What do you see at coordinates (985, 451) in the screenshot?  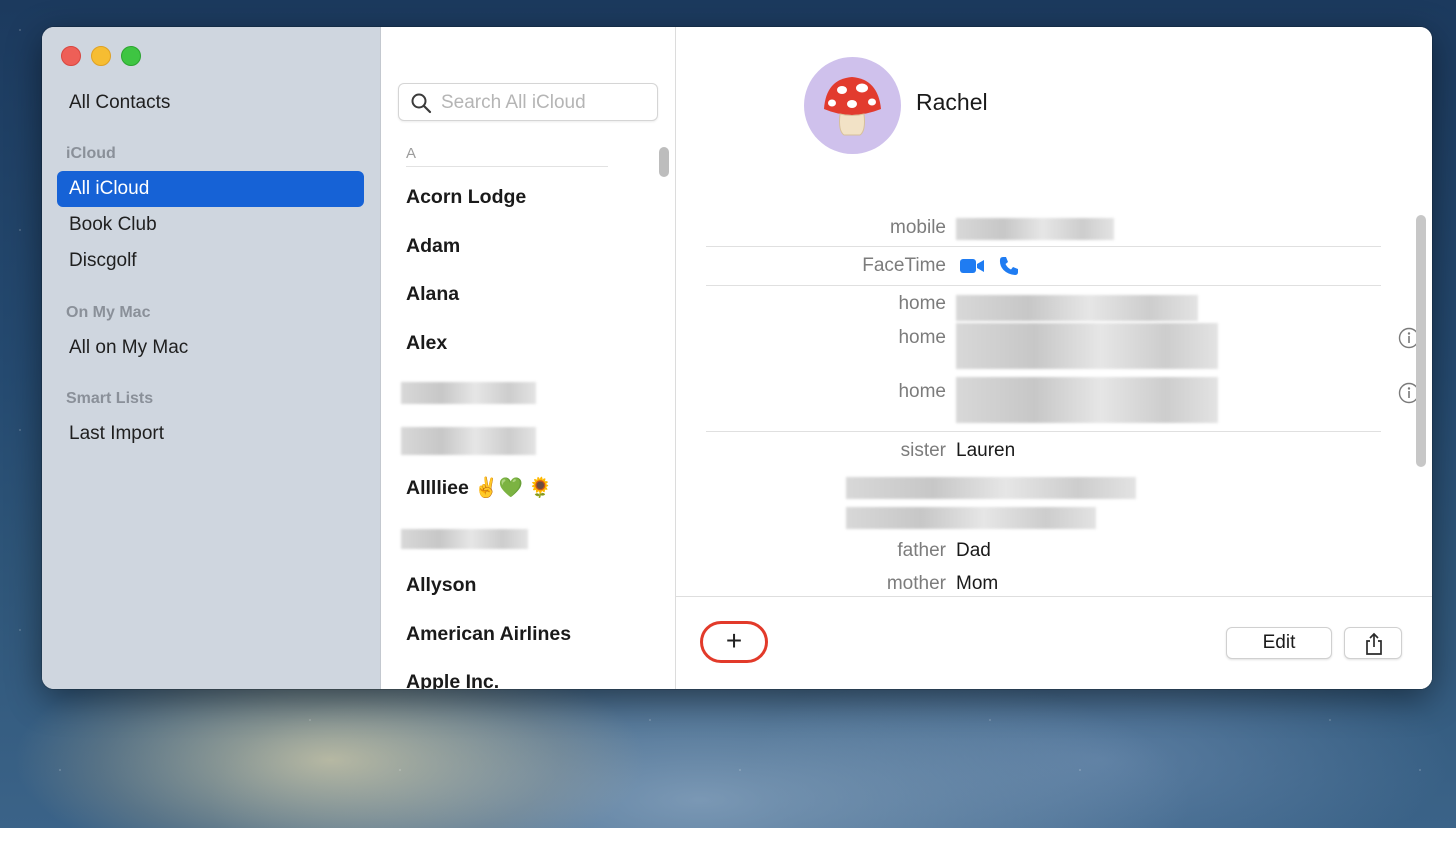 I see `field-value-sister: Lauren` at bounding box center [985, 451].